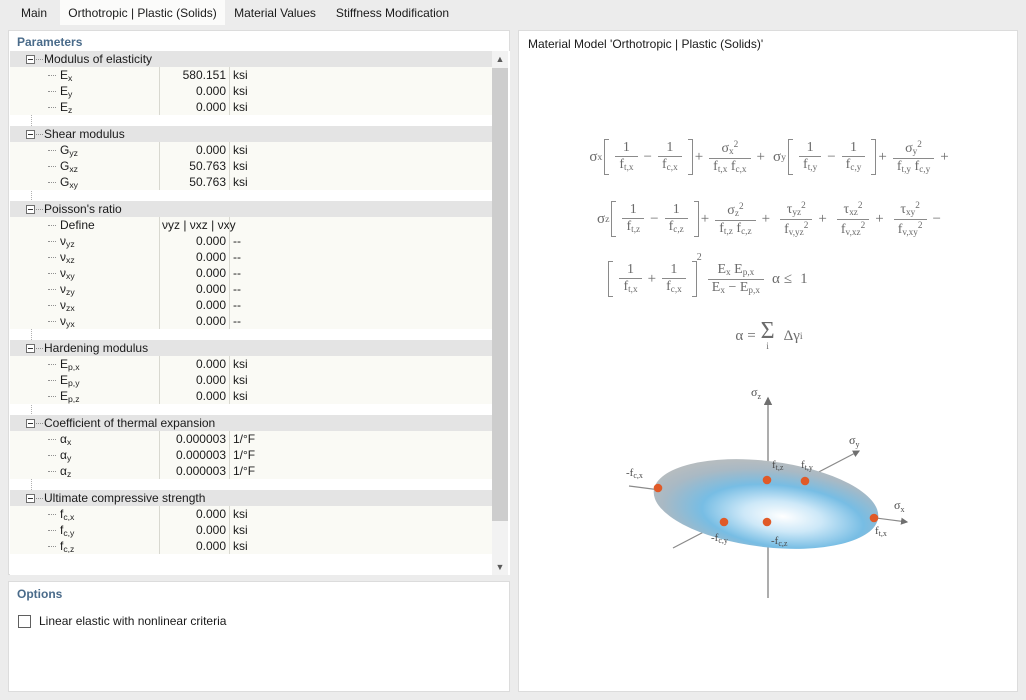  What do you see at coordinates (252, 348) in the screenshot?
I see `tree-group-header: Hardening modulus` at bounding box center [252, 348].